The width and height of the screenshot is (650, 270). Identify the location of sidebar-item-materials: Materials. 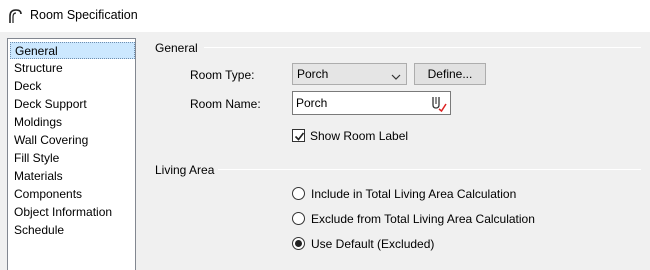
(36, 176).